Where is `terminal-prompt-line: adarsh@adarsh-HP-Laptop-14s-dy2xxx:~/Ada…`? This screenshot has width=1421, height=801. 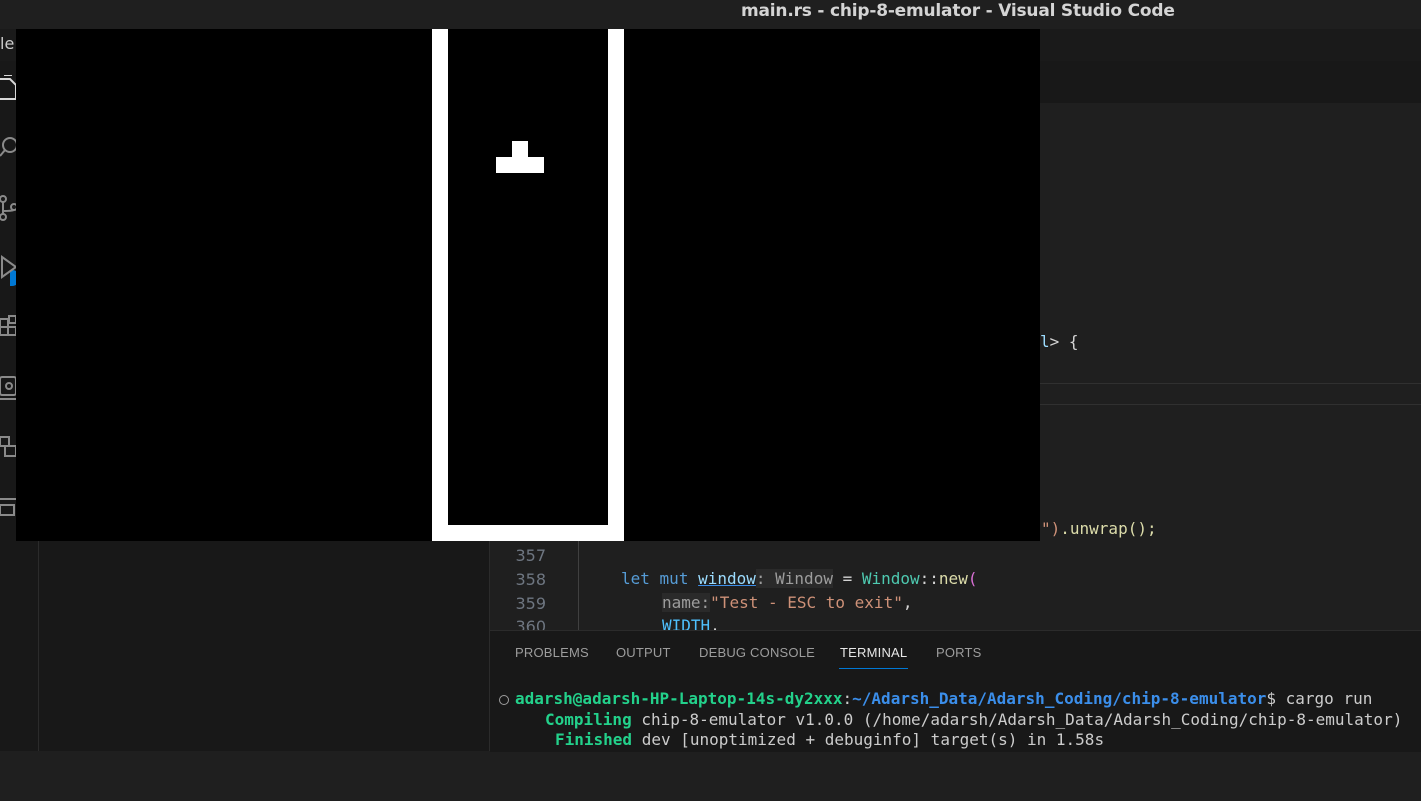
terminal-prompt-line: adarsh@adarsh-HP-Laptop-14s-dy2xxx:~/Ada… is located at coordinates (943, 698).